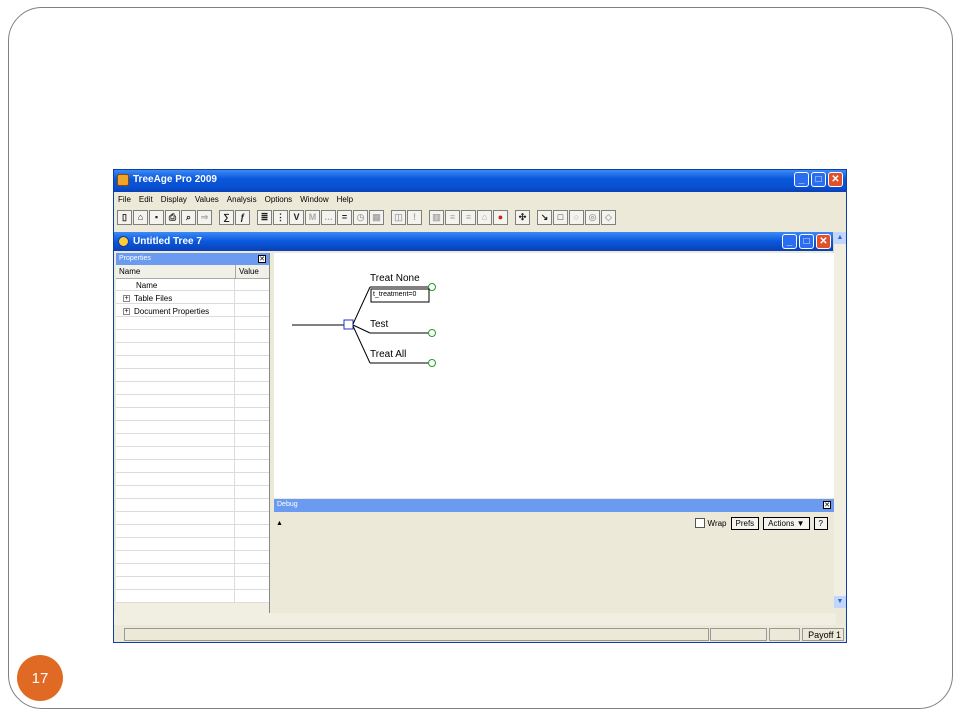 The width and height of the screenshot is (960, 720). Describe the element at coordinates (745, 523) in the screenshot. I see `prefs-button: Prefs` at that location.